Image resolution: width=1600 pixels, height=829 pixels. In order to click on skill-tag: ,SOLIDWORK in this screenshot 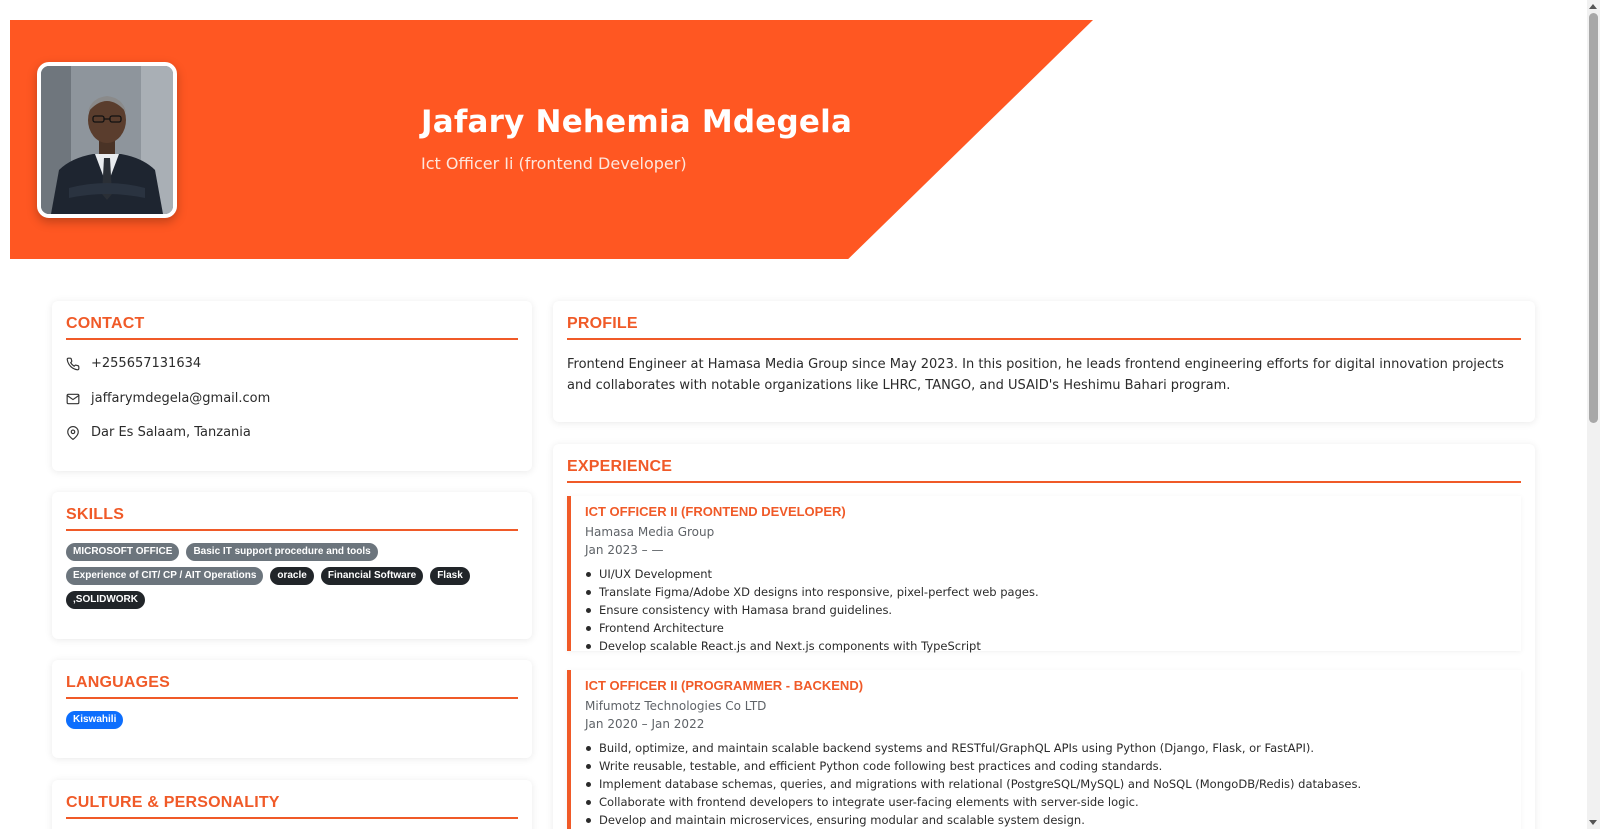, I will do `click(105, 600)`.